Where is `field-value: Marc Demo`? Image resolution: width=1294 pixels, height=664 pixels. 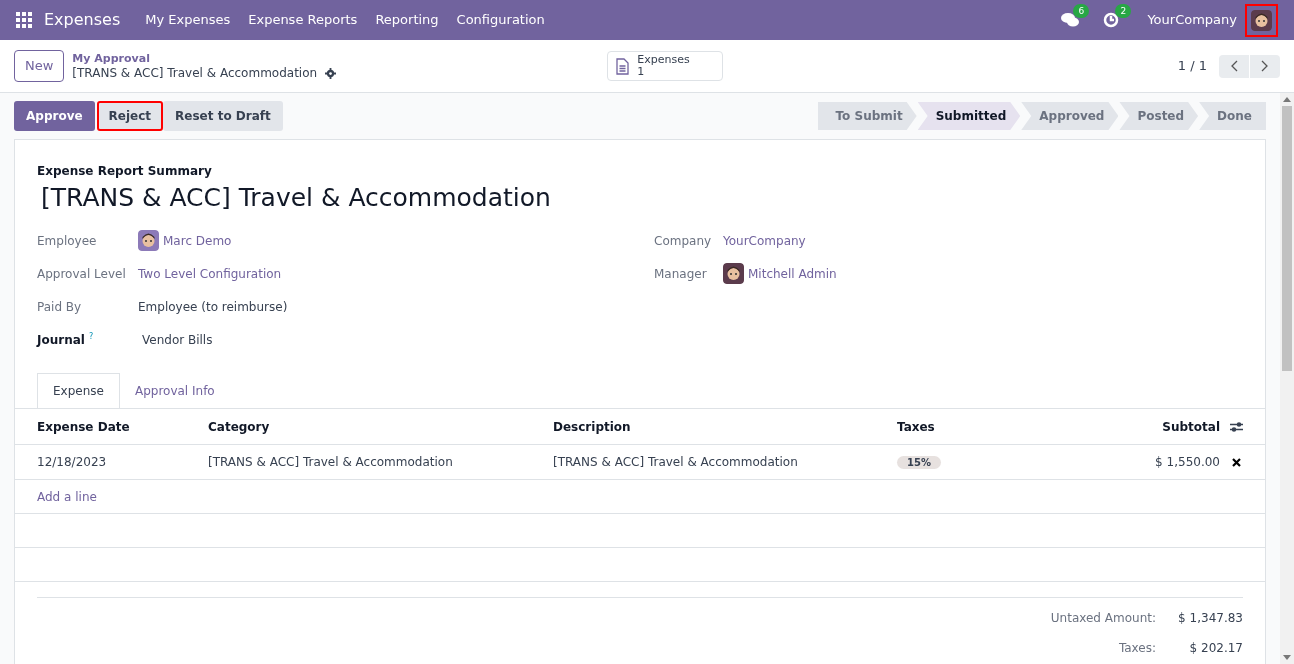 field-value: Marc Demo is located at coordinates (197, 240).